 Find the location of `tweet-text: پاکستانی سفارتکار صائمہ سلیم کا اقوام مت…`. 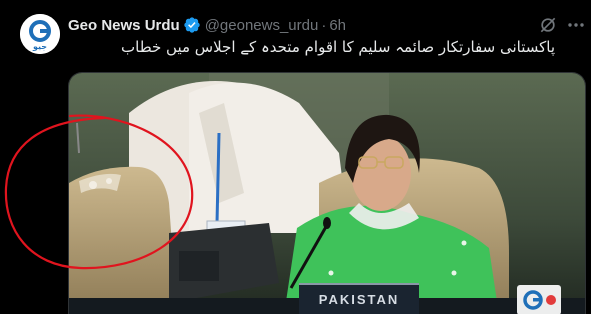

tweet-text: پاکستانی سفارتکار صائمہ سلیم کا اقوام مت… is located at coordinates (338, 47).